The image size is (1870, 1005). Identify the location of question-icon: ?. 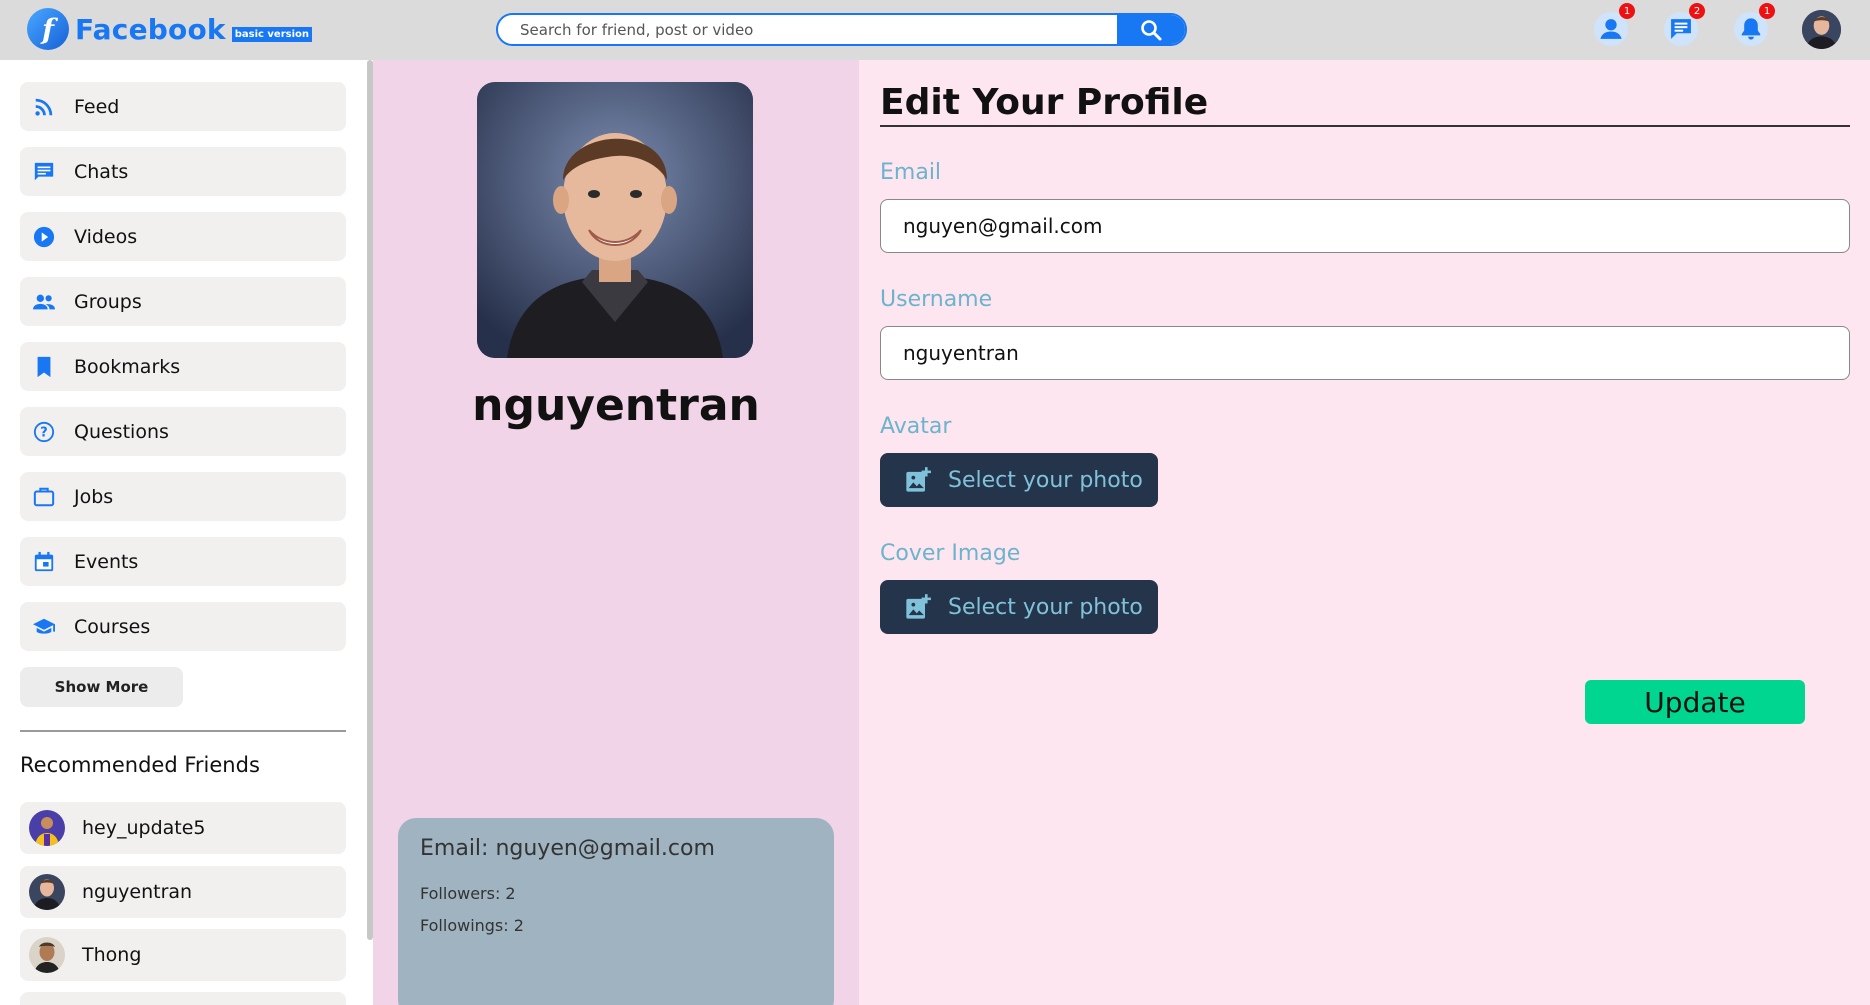
(44, 432).